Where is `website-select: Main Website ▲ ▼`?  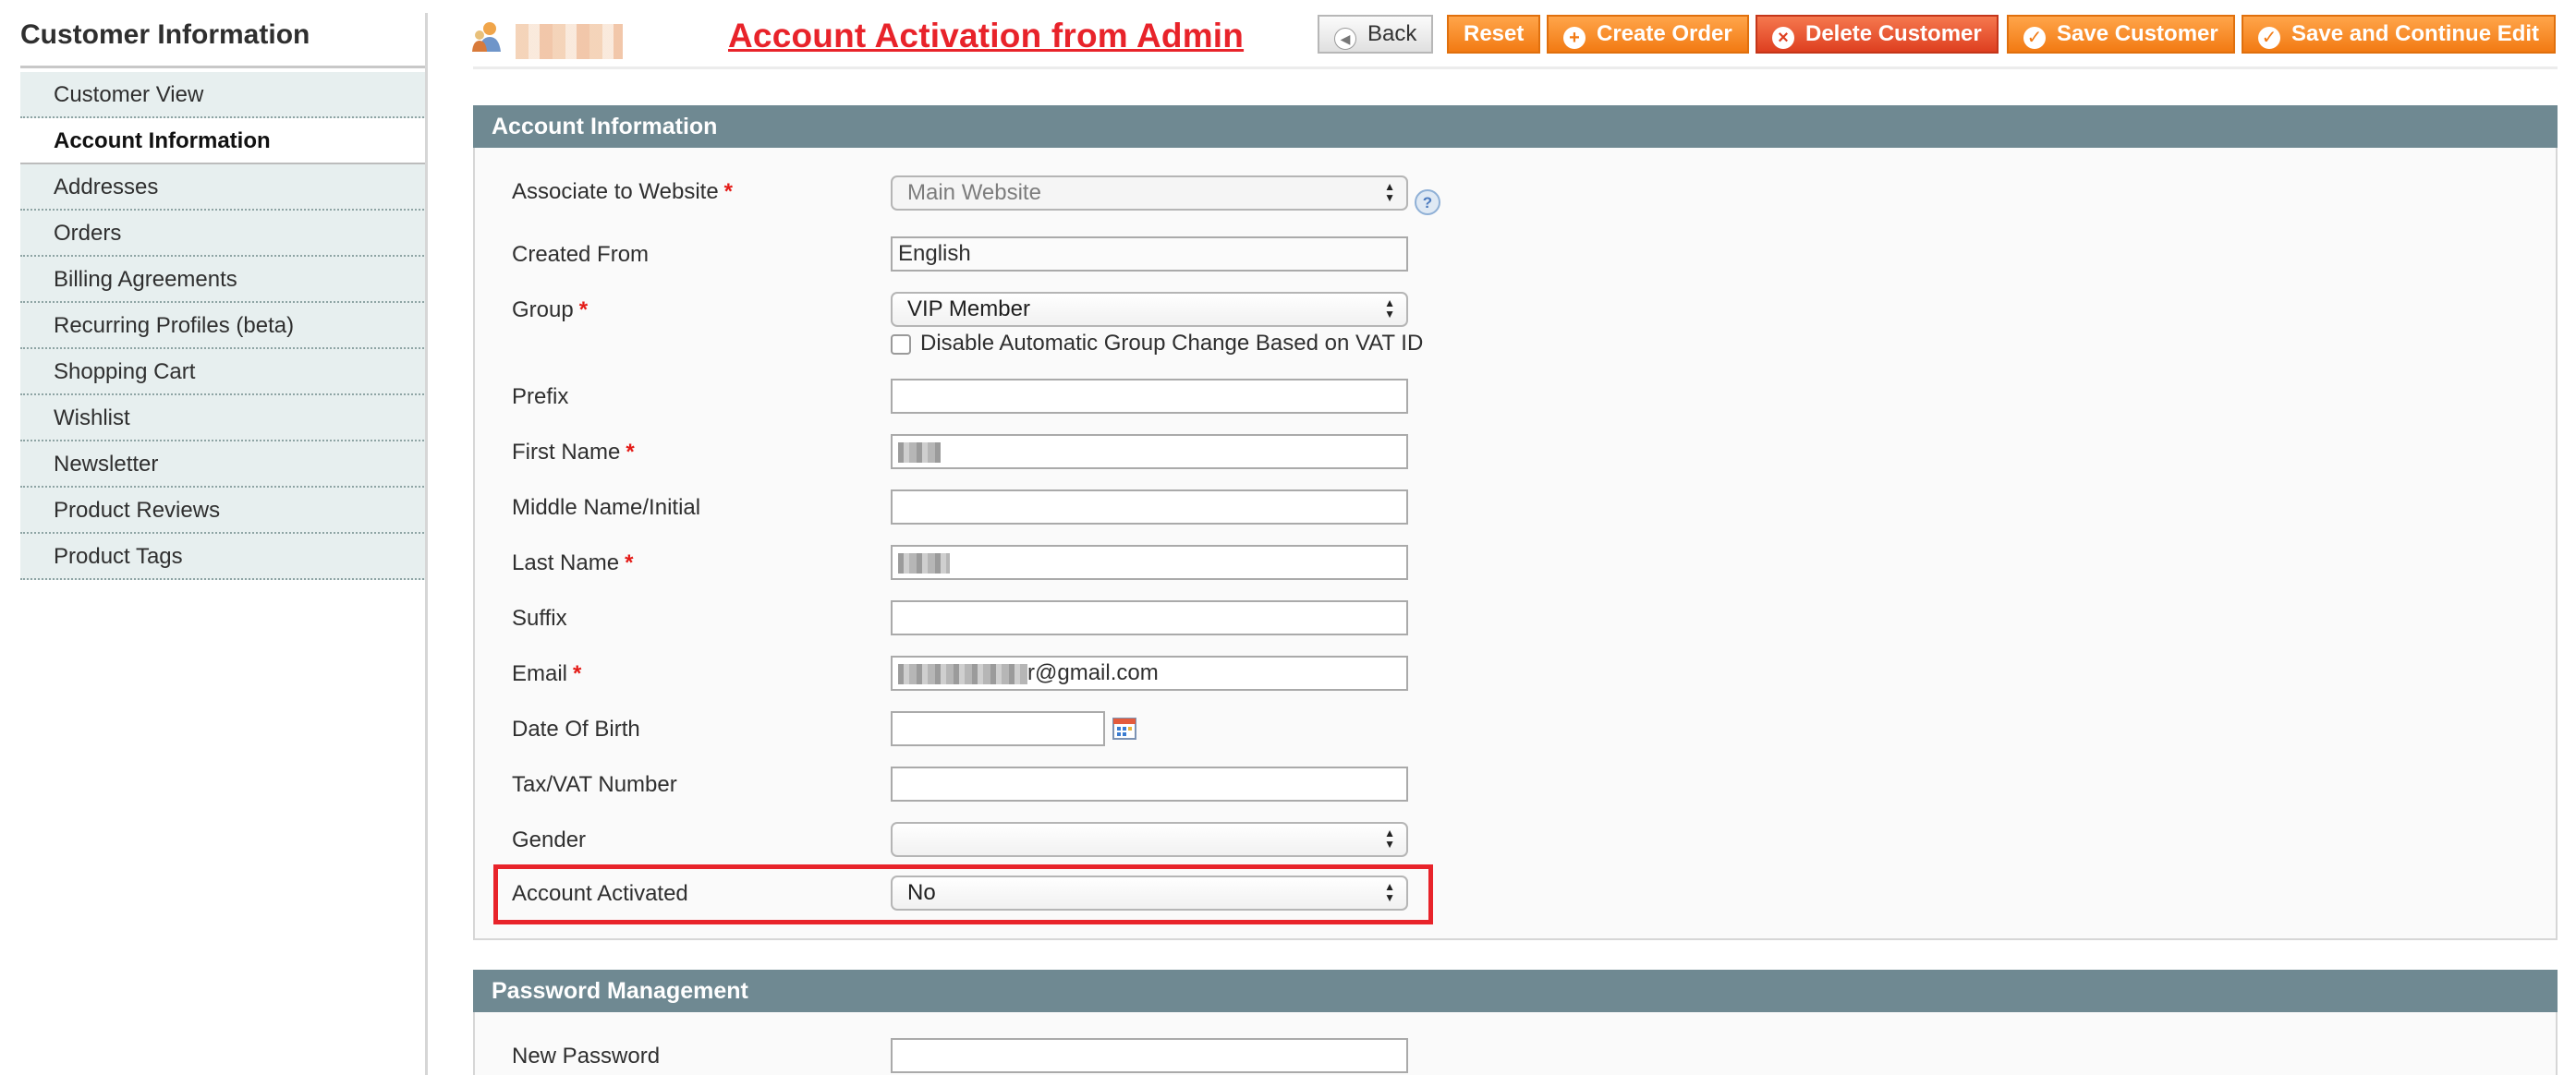
website-select: Main Website ▲ ▼ is located at coordinates (1149, 193).